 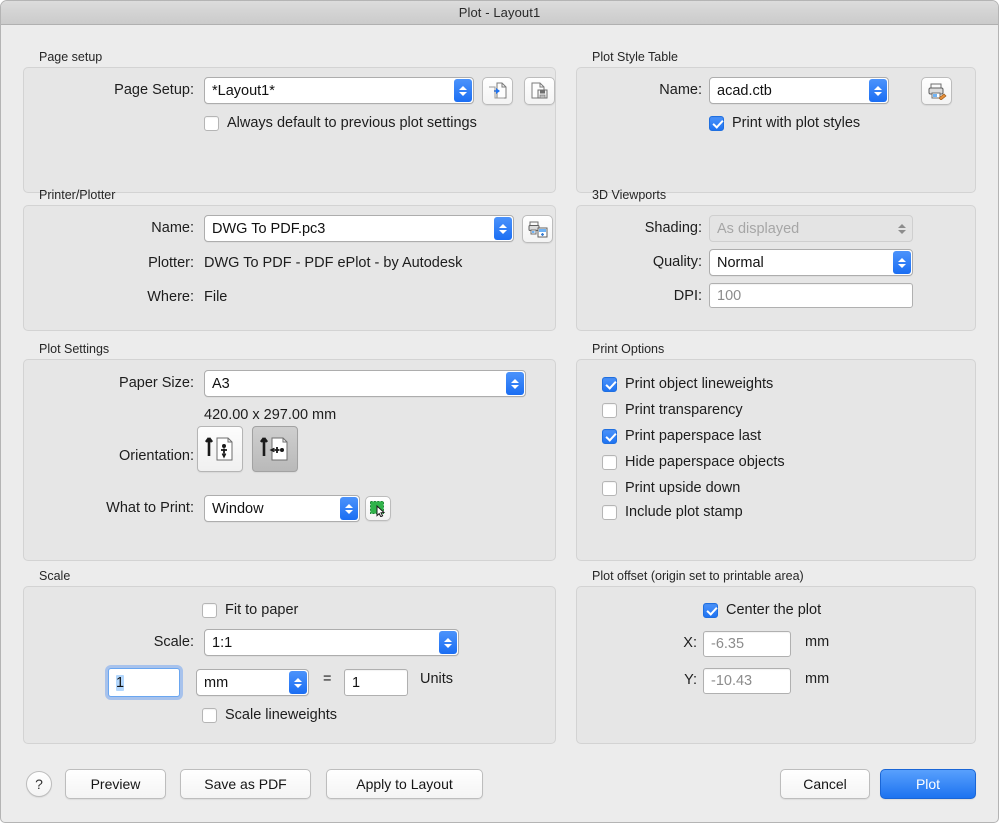 I want to click on always-default-label: Always default to previous plot settings, so click(x=352, y=123).